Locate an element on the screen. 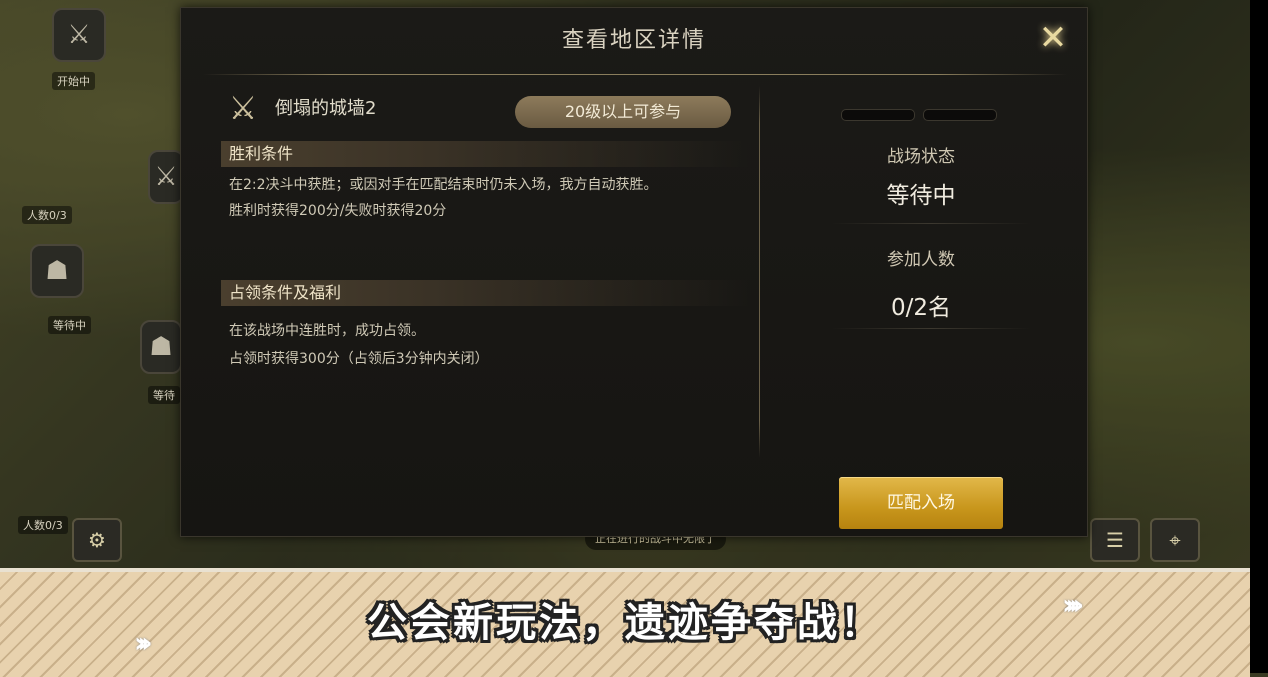 The height and width of the screenshot is (677, 1268). occupation-heading: 占领条件及福利 is located at coordinates (485, 293).